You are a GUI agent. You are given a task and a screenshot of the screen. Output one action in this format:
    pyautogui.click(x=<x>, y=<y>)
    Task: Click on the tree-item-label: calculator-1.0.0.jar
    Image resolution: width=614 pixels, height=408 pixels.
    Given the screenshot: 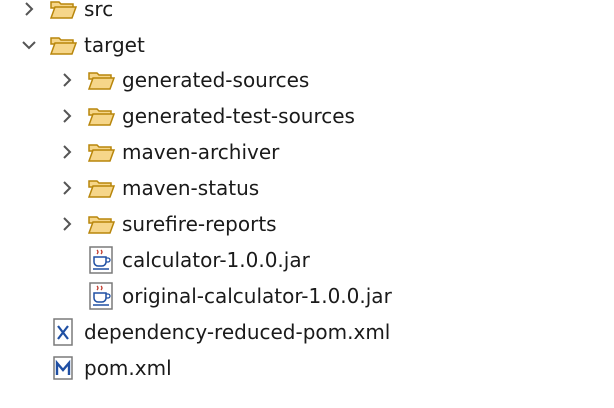 What is the action you would take?
    pyautogui.click(x=216, y=260)
    